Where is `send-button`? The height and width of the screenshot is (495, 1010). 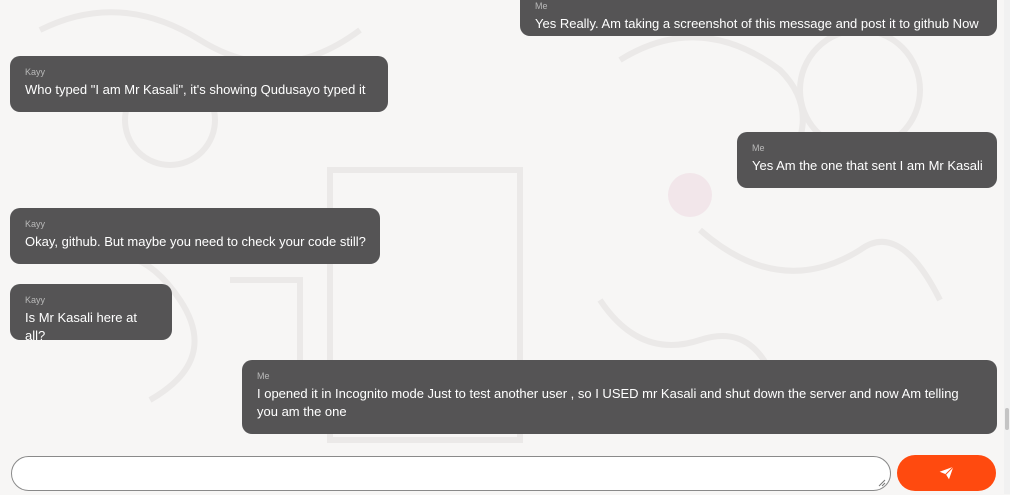 send-button is located at coordinates (946, 473).